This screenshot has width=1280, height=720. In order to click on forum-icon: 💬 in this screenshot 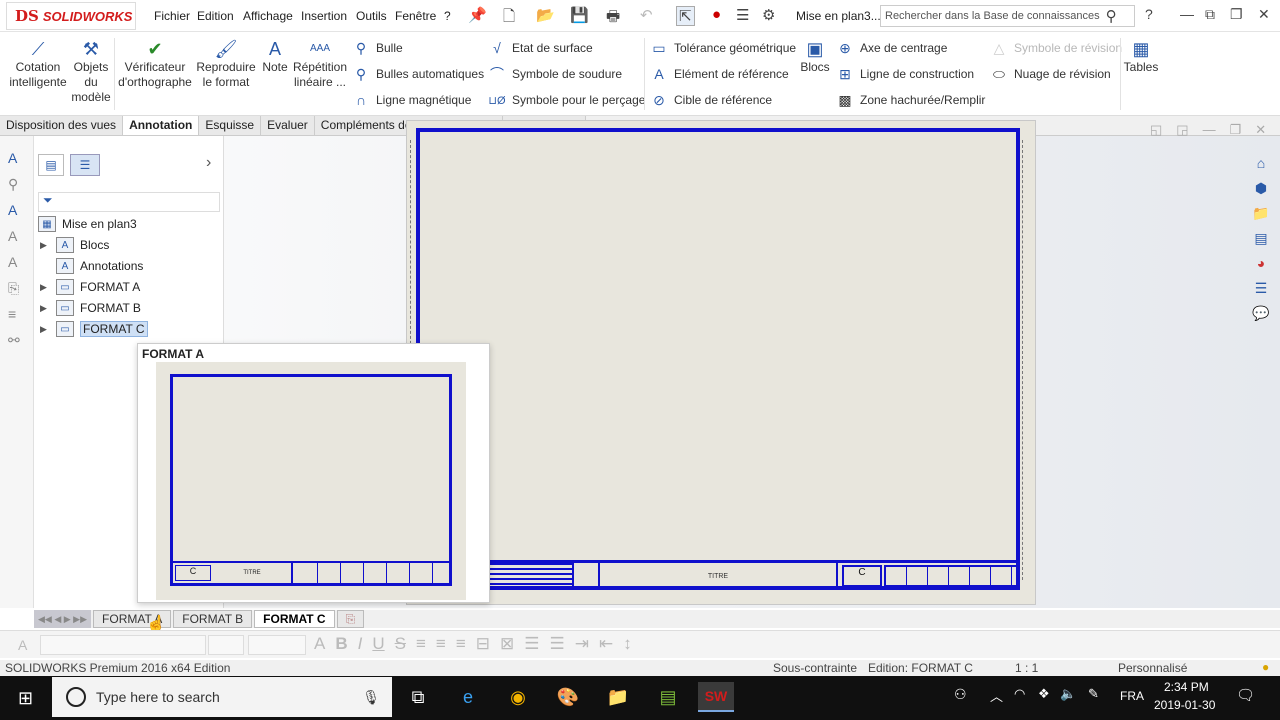, I will do `click(1261, 313)`.